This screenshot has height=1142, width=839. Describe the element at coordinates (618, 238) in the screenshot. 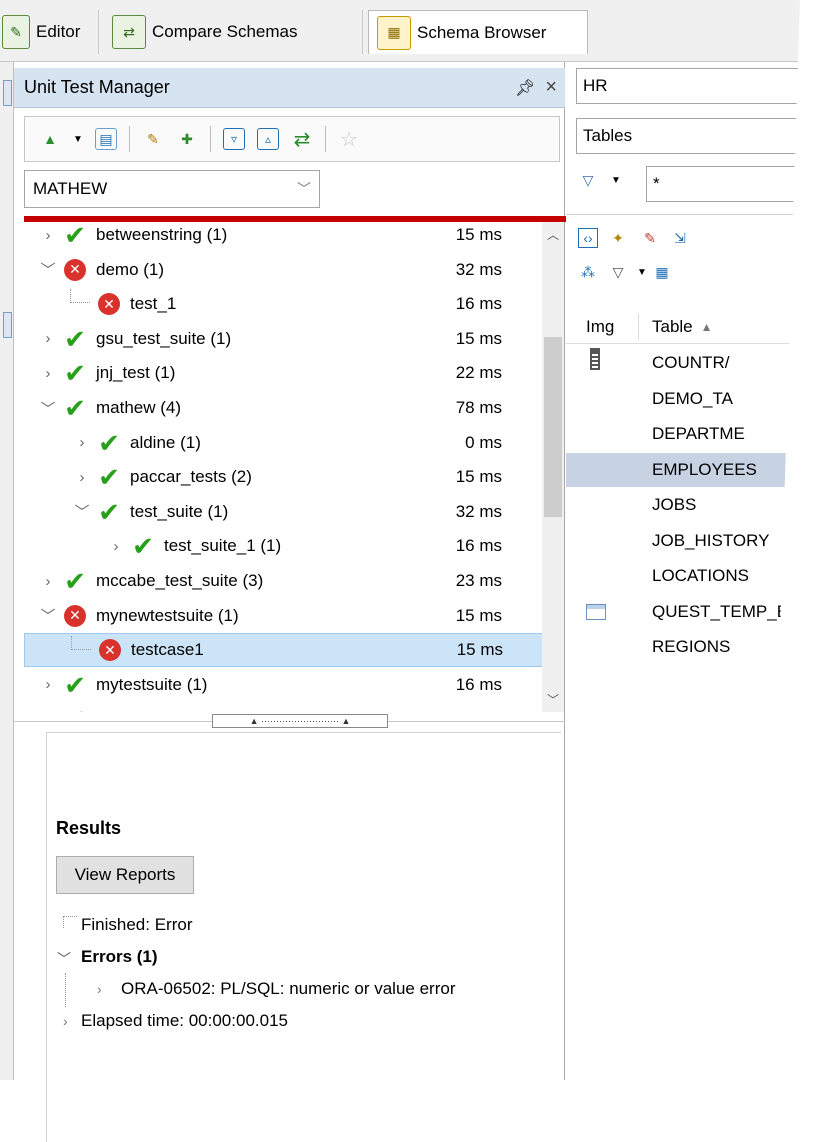

I see `wizard-icon: ✦` at that location.